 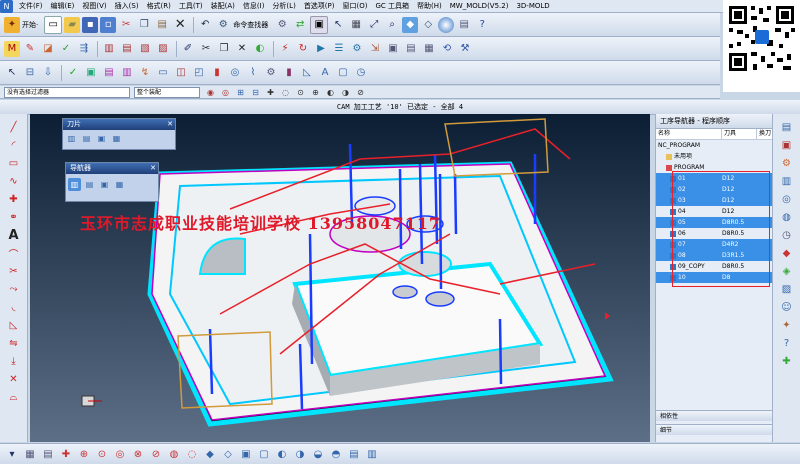 What do you see at coordinates (71, 138) in the screenshot?
I see `tool-mill-icon: ▥` at bounding box center [71, 138].